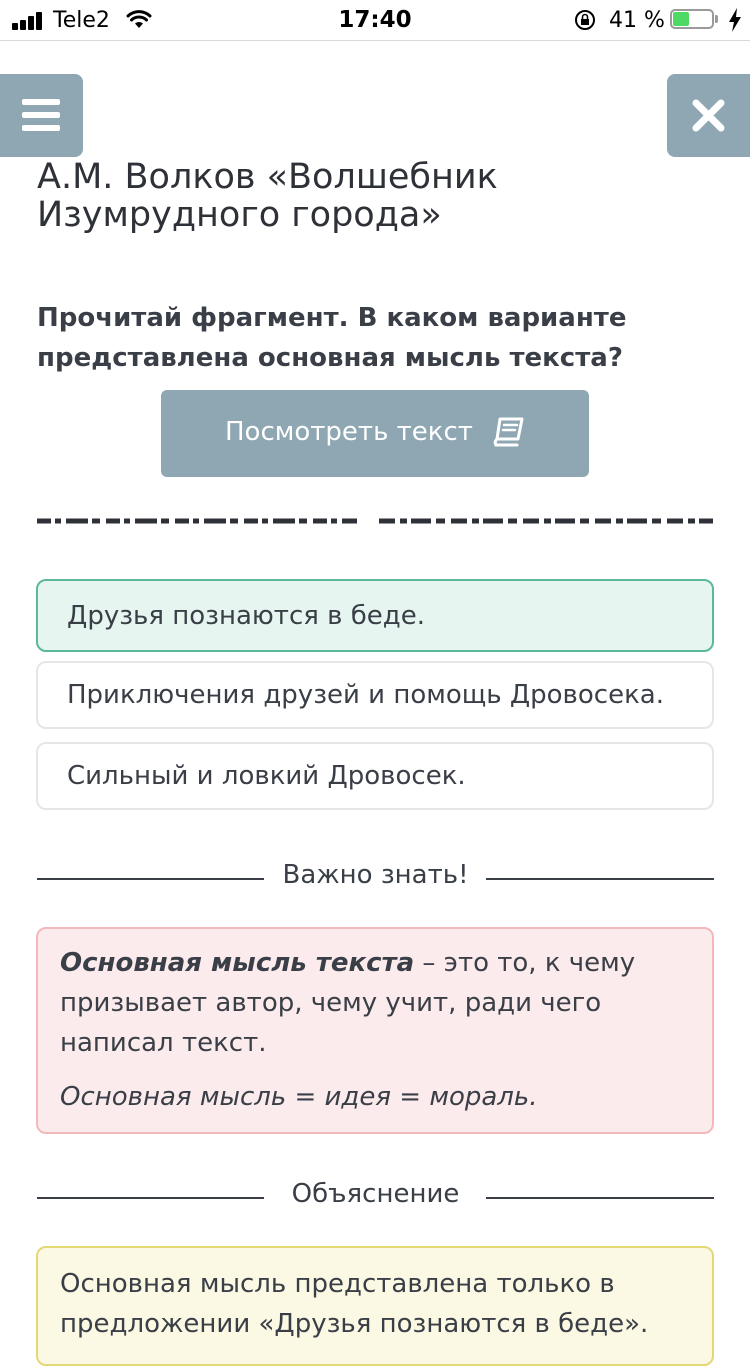 The height and width of the screenshot is (1366, 750). What do you see at coordinates (299, 1097) in the screenshot?
I see `formula-text: Основная мысль = идея = мораль.` at bounding box center [299, 1097].